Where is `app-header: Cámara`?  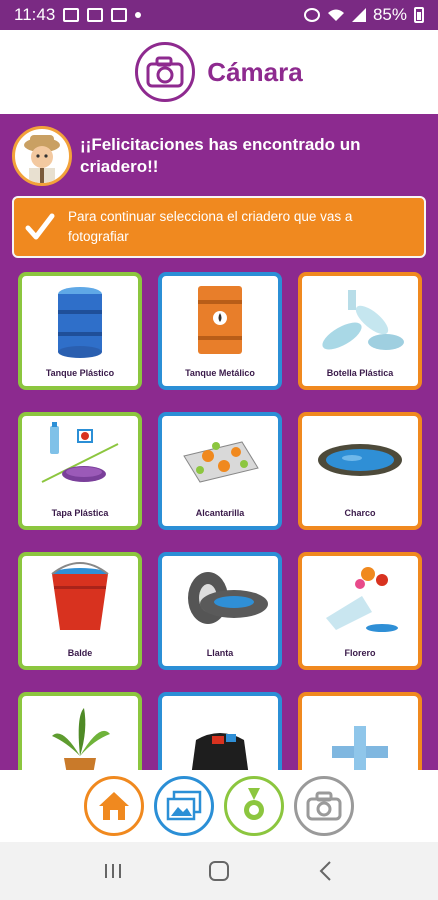 app-header: Cámara is located at coordinates (219, 72).